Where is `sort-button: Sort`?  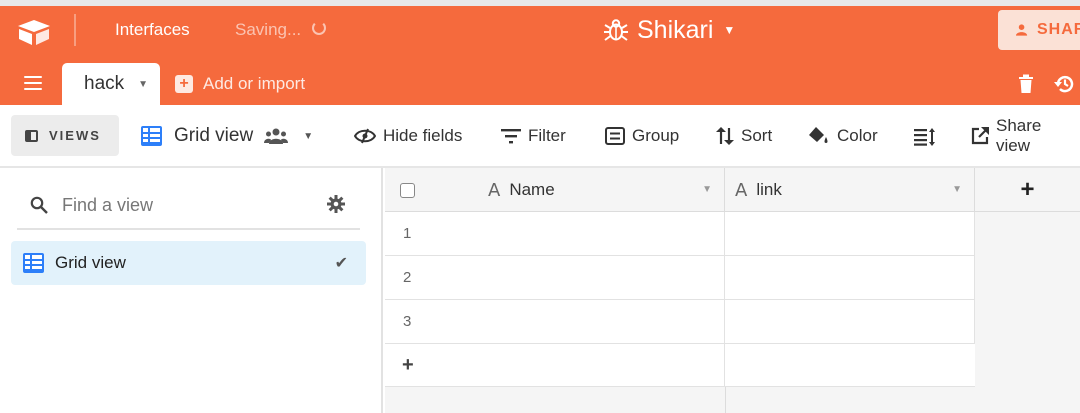 sort-button: Sort is located at coordinates (744, 136).